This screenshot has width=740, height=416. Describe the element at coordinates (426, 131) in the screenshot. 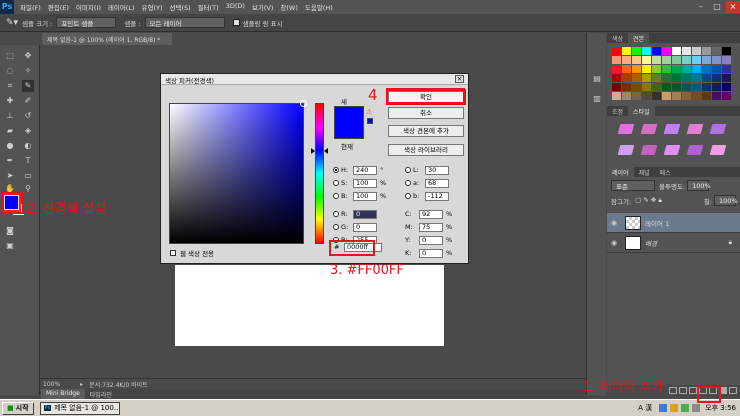

I see `add-to-swatches-button: 색상 견본에 추가` at that location.